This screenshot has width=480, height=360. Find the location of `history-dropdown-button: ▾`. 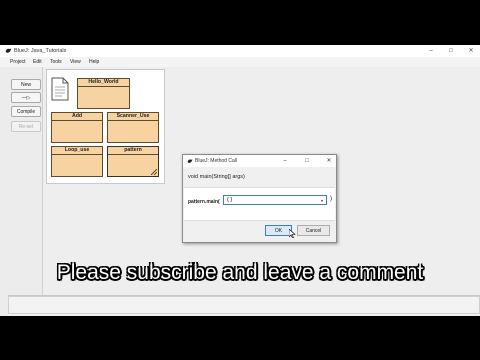

history-dropdown-button: ▾ is located at coordinates (322, 200).